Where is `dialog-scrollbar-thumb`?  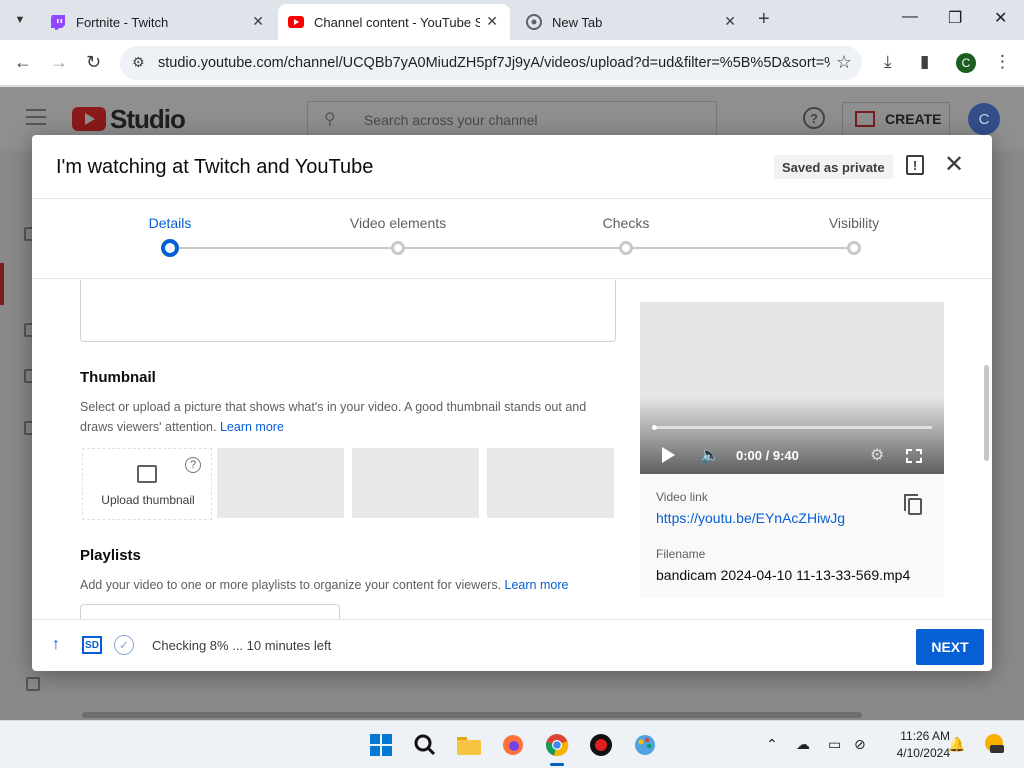 dialog-scrollbar-thumb is located at coordinates (986, 413).